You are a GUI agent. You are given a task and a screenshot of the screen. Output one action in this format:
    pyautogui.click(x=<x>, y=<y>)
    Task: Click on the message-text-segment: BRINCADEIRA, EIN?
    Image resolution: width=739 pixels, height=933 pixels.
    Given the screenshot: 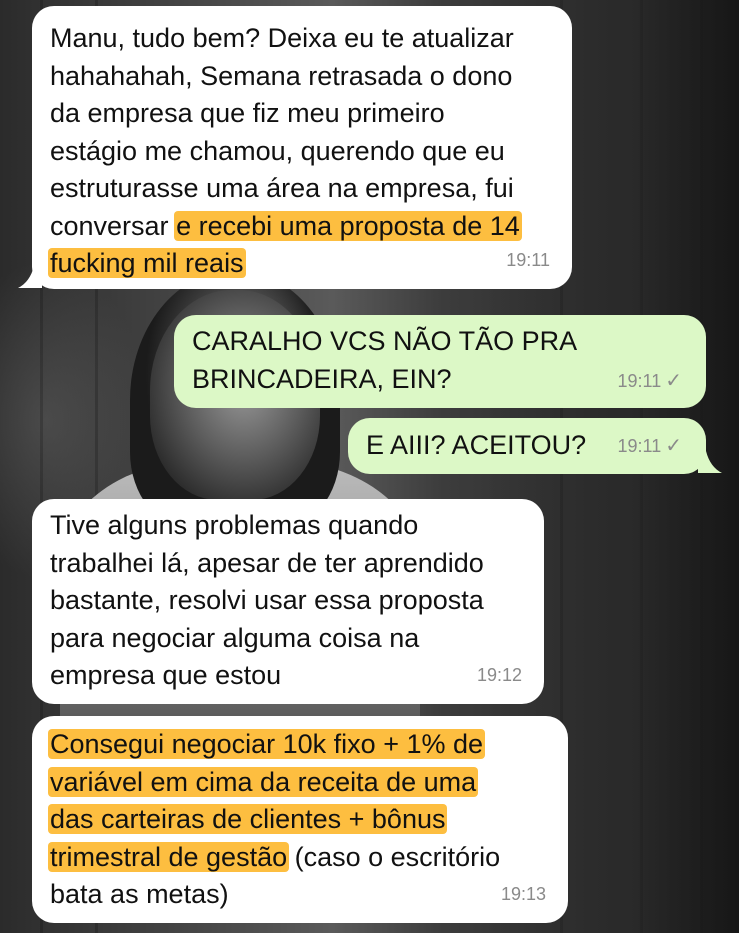 What is the action you would take?
    pyautogui.click(x=322, y=378)
    